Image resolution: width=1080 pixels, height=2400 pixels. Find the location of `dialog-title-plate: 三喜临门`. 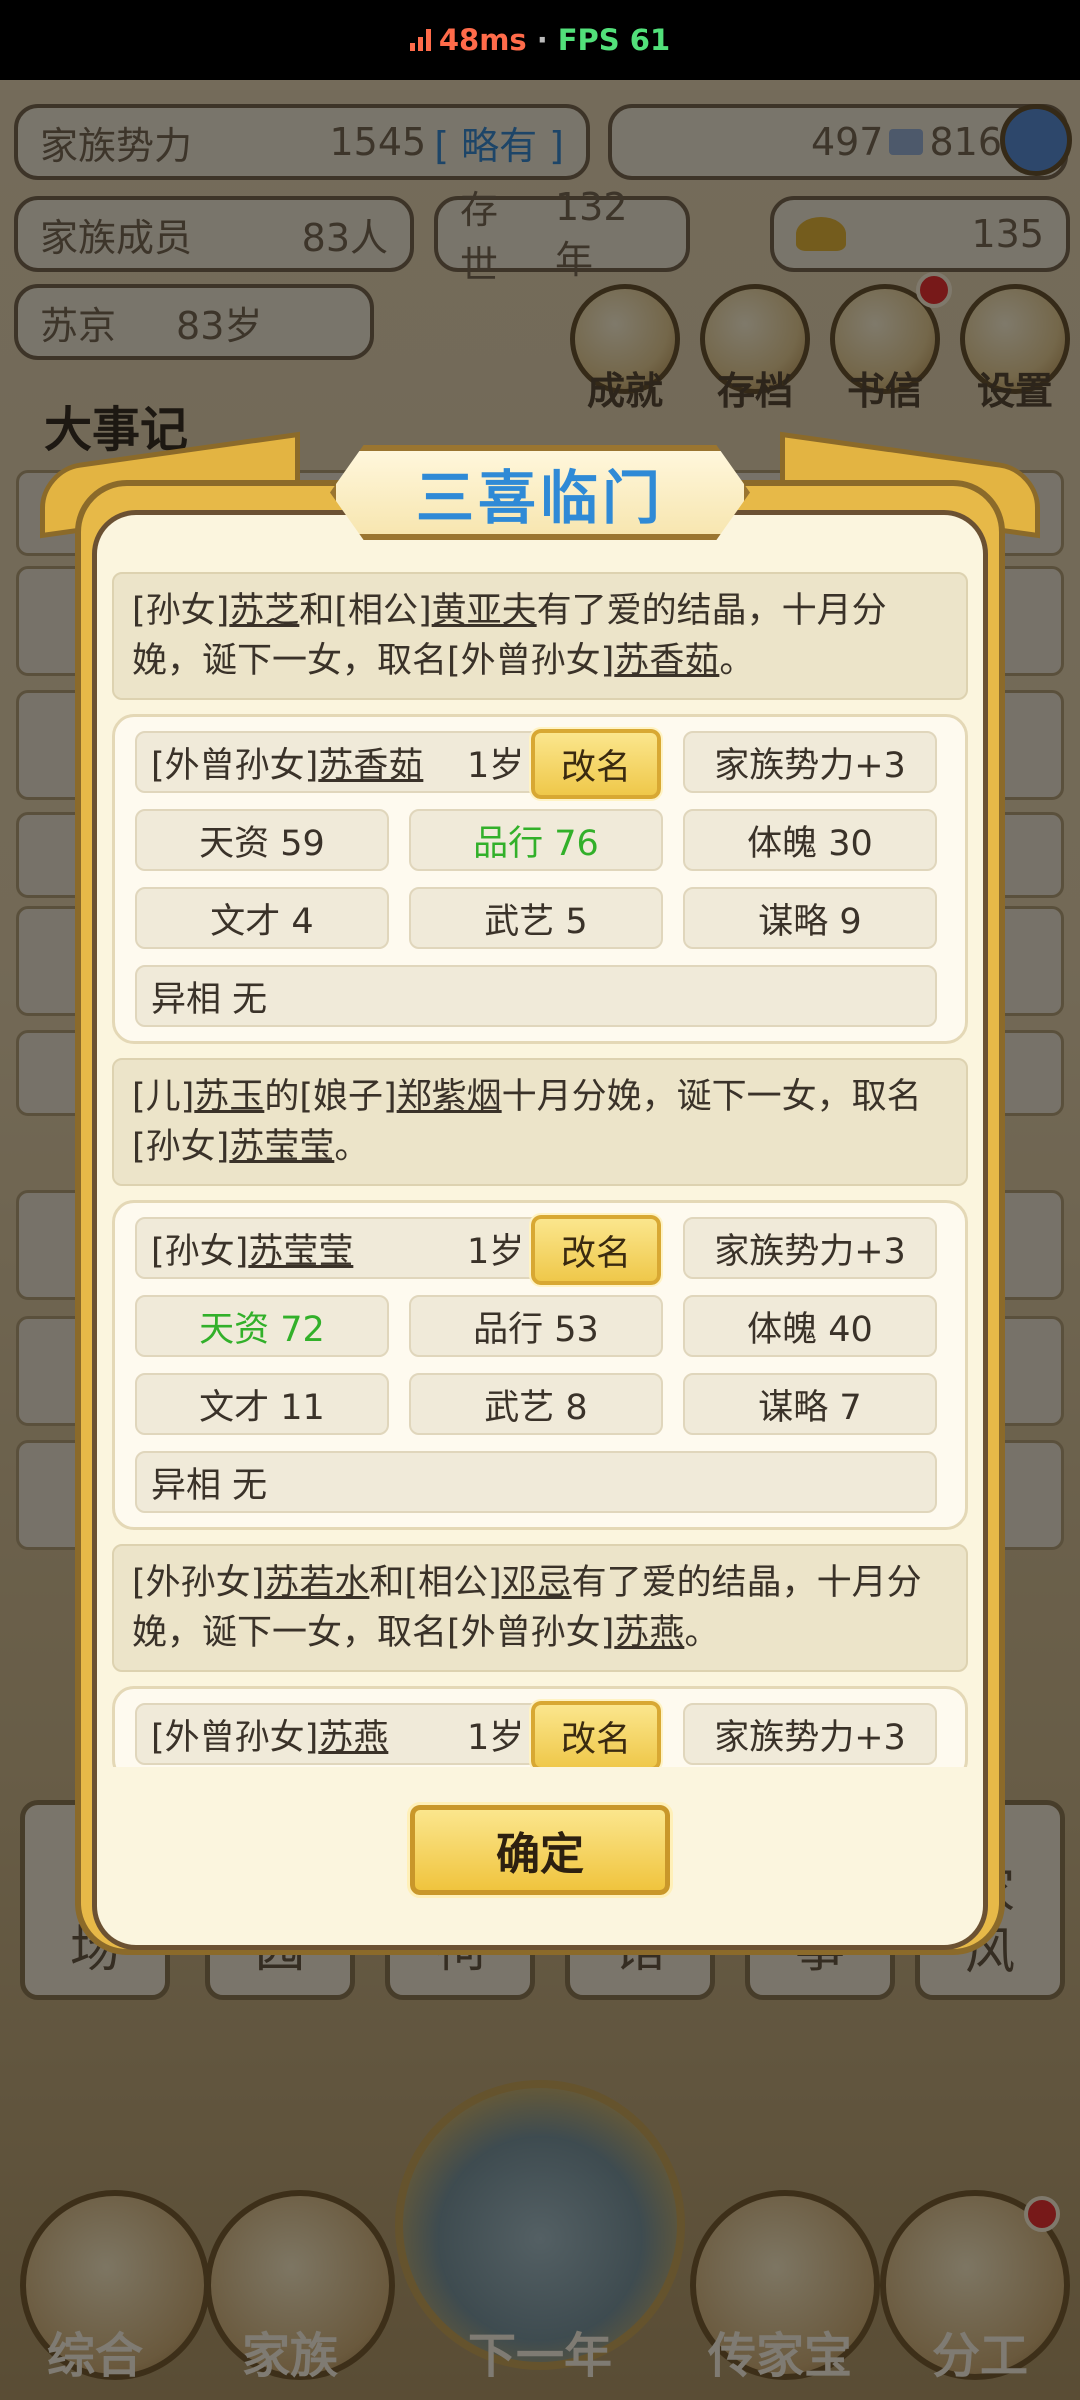

dialog-title-plate: 三喜临门 is located at coordinates (540, 492).